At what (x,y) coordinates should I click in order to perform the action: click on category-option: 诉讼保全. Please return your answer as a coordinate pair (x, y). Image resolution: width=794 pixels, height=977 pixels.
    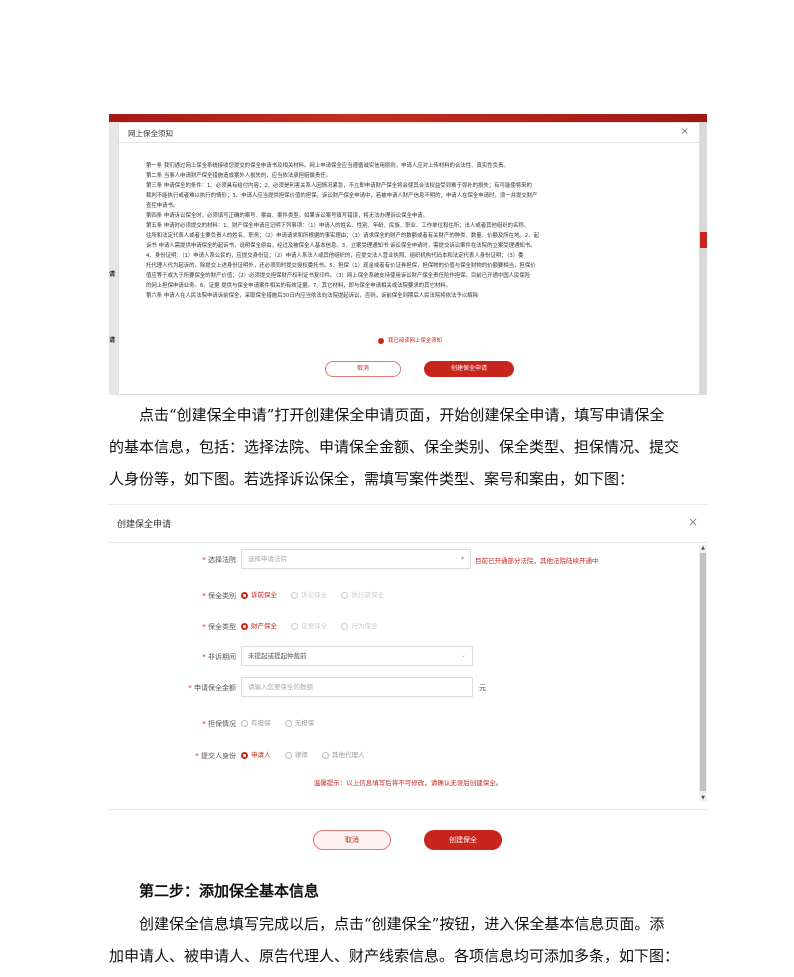
    Looking at the image, I should click on (309, 594).